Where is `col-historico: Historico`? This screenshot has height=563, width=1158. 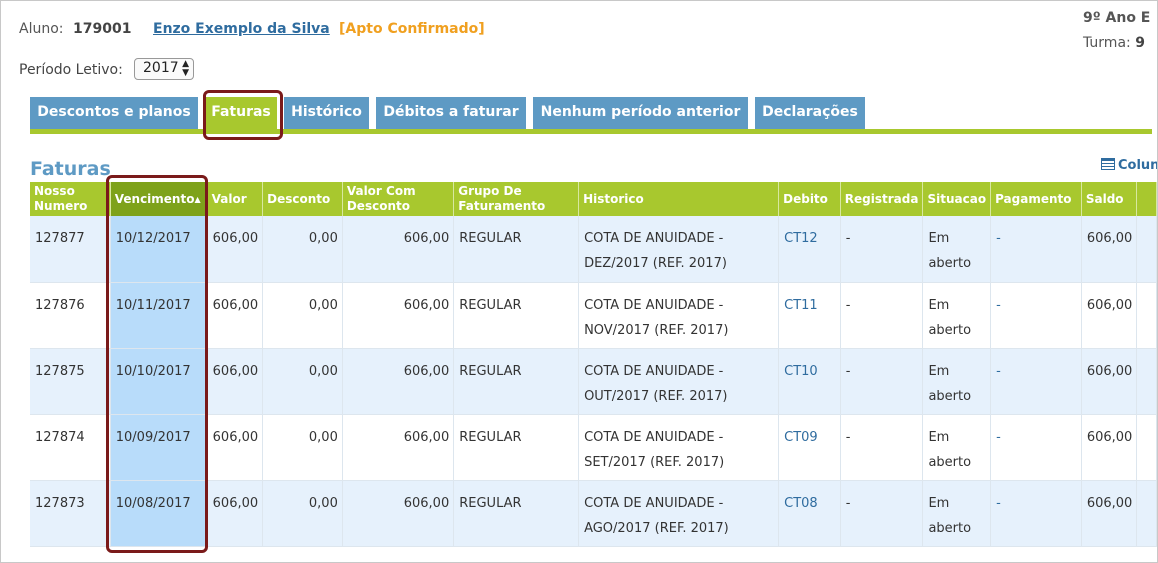
col-historico: Historico is located at coordinates (679, 199).